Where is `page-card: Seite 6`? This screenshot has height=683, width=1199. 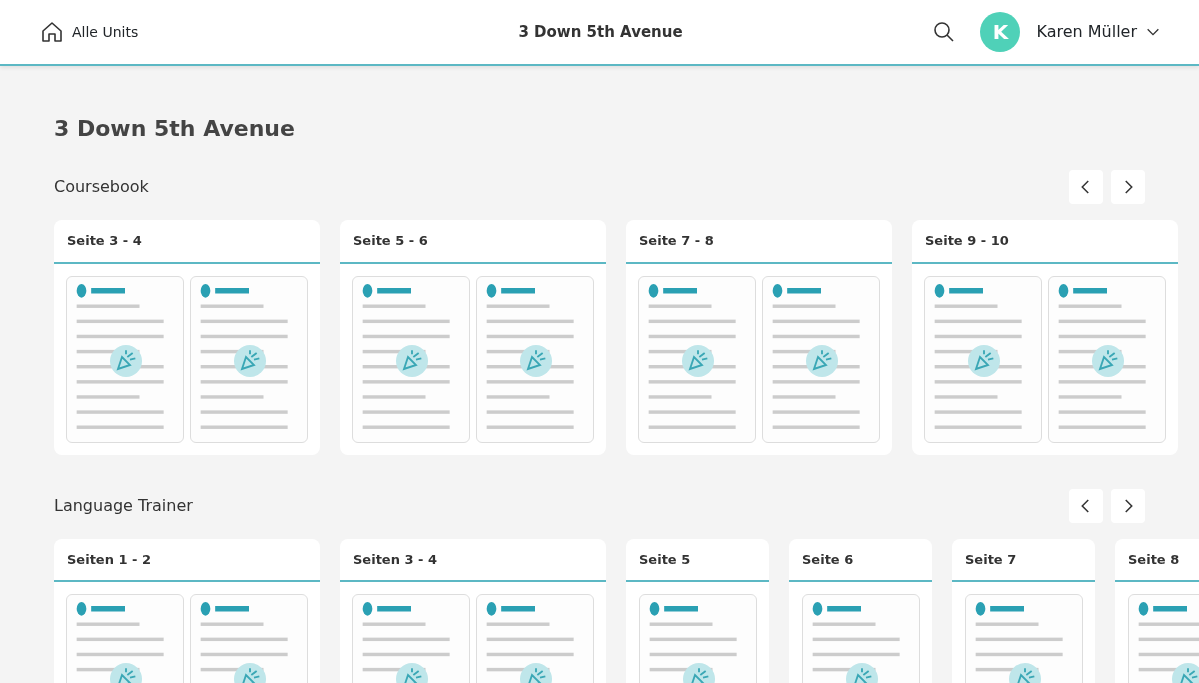
page-card: Seite 6 is located at coordinates (860, 610).